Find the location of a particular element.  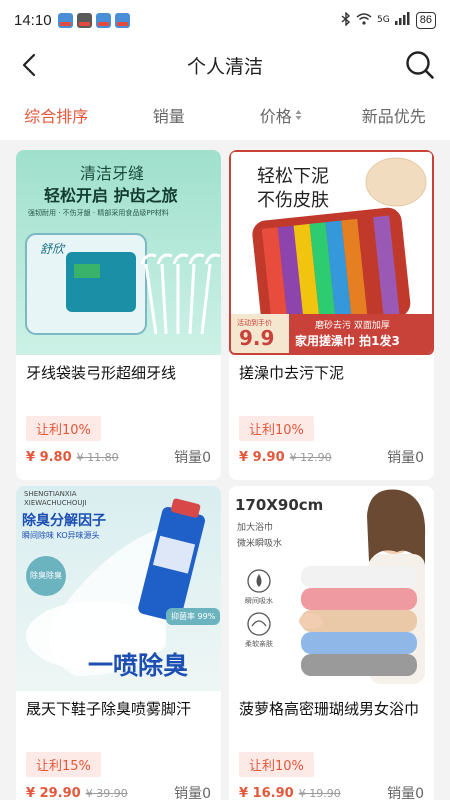

tab-sales: 销量 is located at coordinates (169, 115).